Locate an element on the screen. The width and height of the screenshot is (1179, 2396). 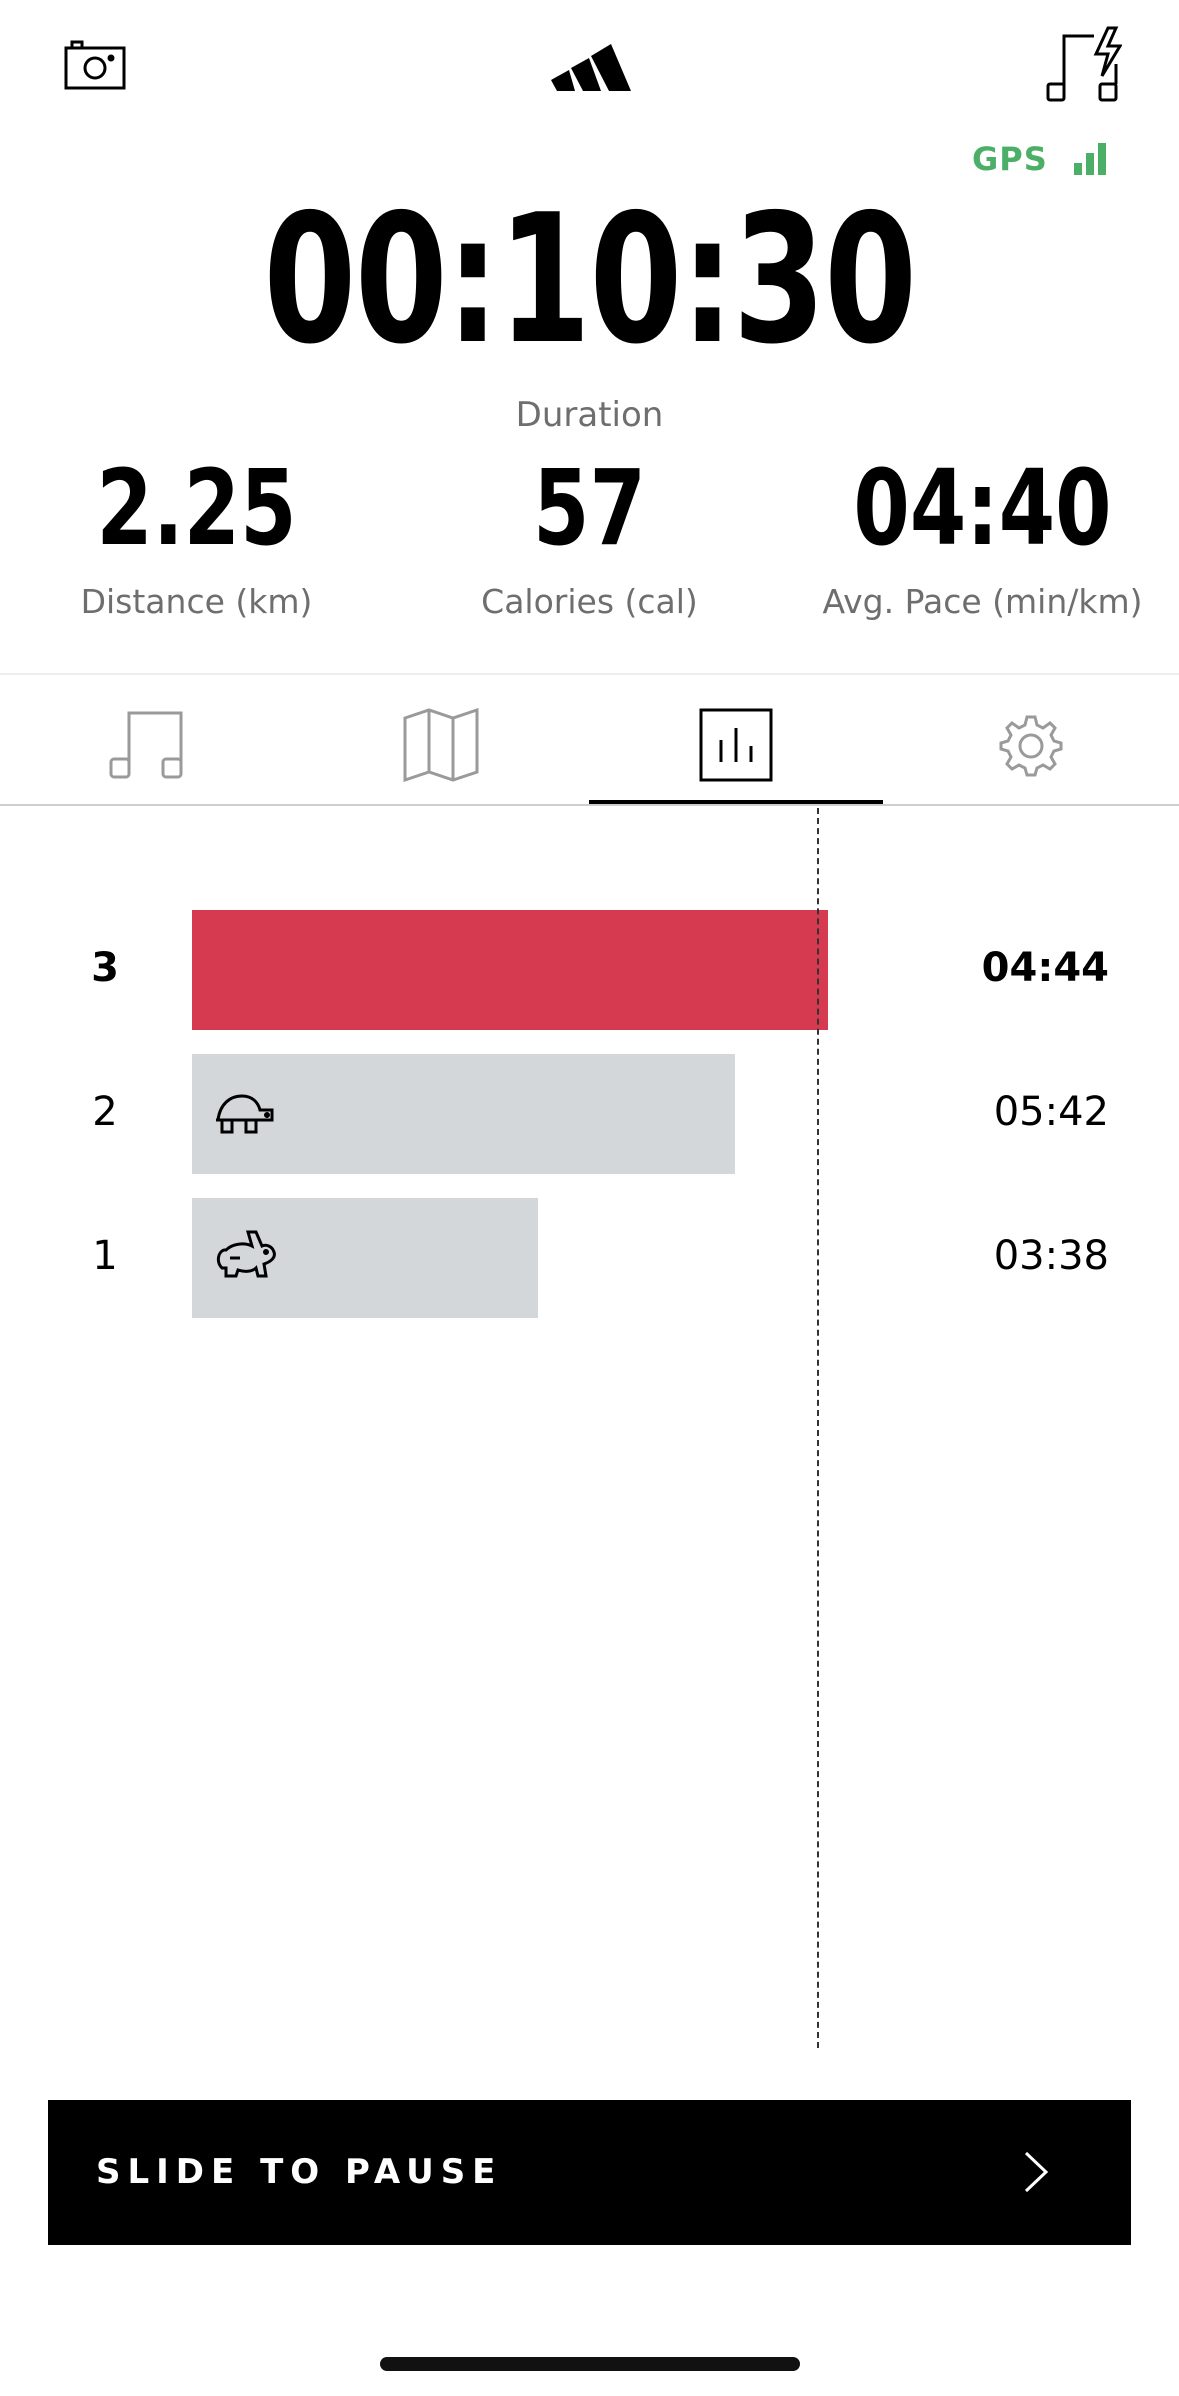
signal-icon is located at coordinates (1089, 159).